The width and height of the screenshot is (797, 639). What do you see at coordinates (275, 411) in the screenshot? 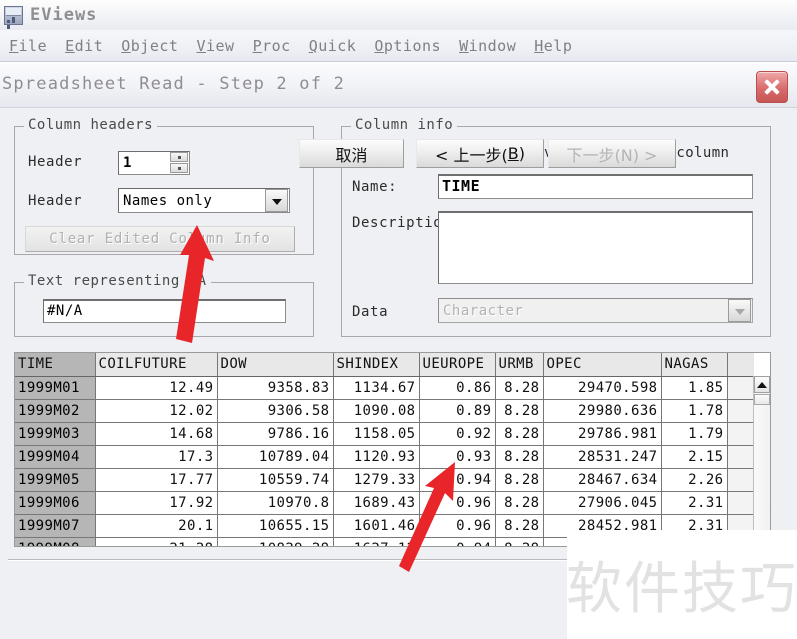
I see `preview-cell: 9306.58` at bounding box center [275, 411].